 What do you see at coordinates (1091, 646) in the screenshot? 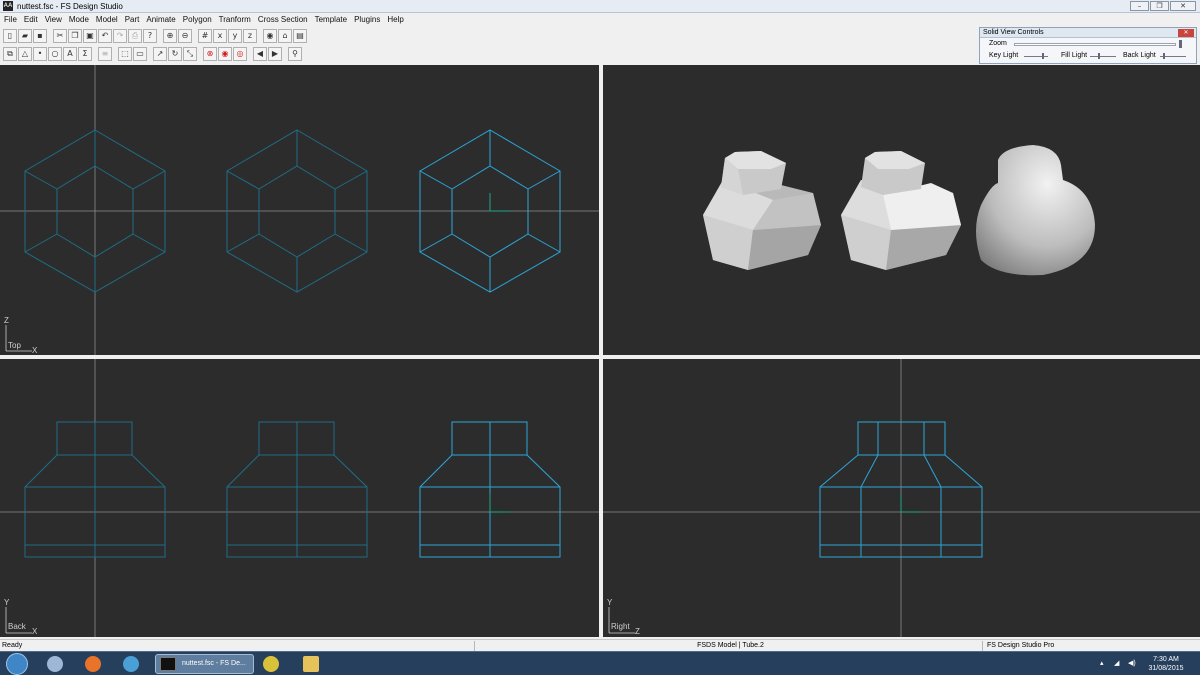
I see `status-product: FS Design Studio Pro` at bounding box center [1091, 646].